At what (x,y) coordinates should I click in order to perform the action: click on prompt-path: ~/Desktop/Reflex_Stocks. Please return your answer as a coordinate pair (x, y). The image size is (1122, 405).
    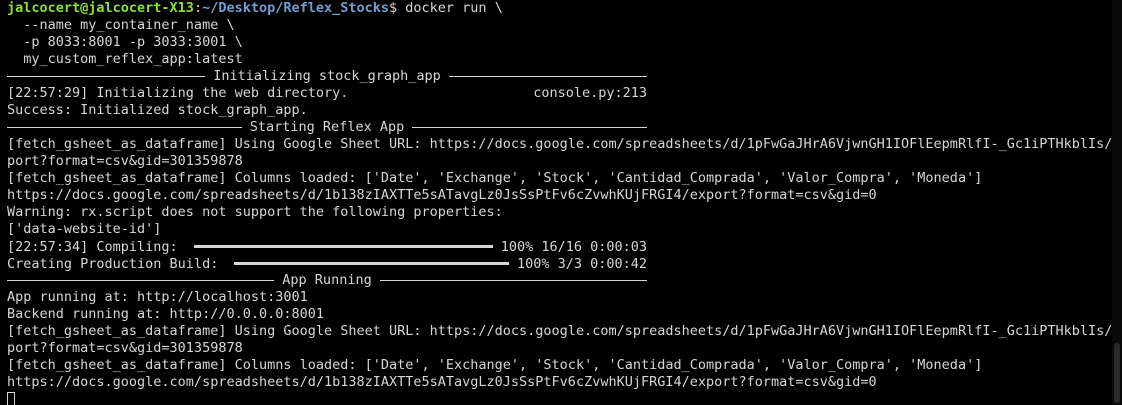
    Looking at the image, I should click on (296, 8).